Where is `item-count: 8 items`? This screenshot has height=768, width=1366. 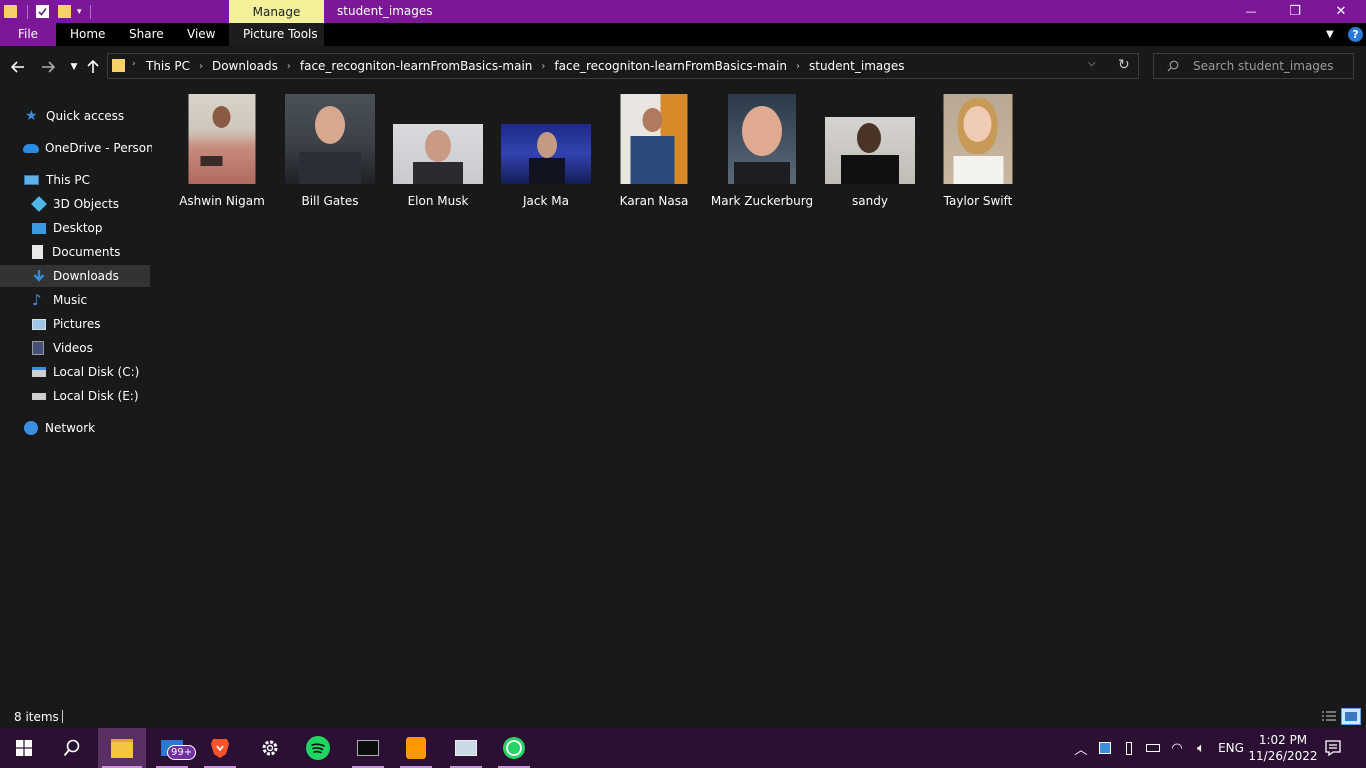
item-count: 8 items is located at coordinates (36, 717).